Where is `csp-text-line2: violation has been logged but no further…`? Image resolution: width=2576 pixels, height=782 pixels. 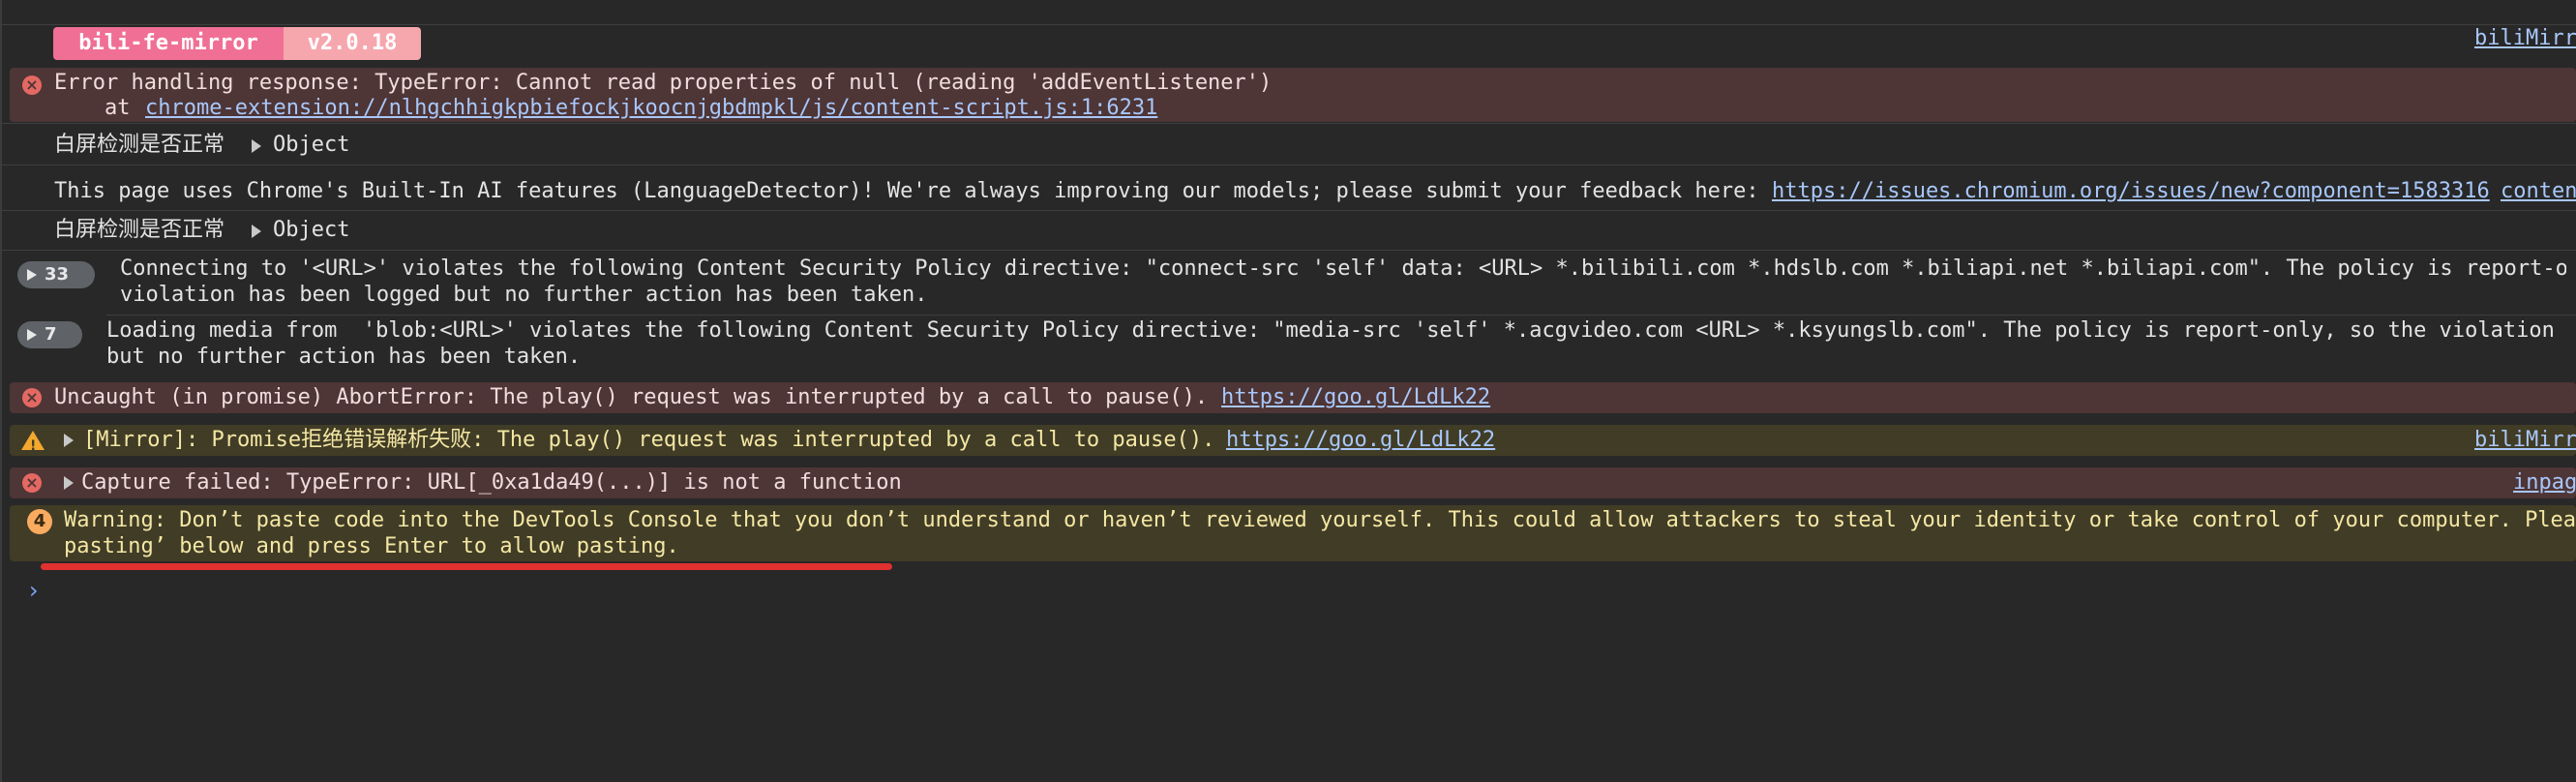
csp-text-line2: violation has been logged but no further… is located at coordinates (524, 295).